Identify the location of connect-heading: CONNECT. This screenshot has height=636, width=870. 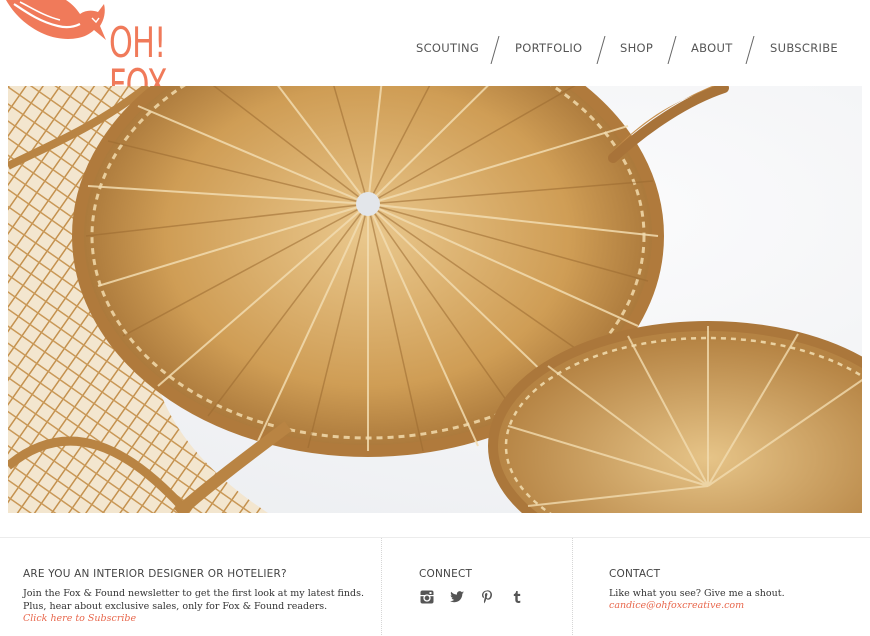
(446, 574).